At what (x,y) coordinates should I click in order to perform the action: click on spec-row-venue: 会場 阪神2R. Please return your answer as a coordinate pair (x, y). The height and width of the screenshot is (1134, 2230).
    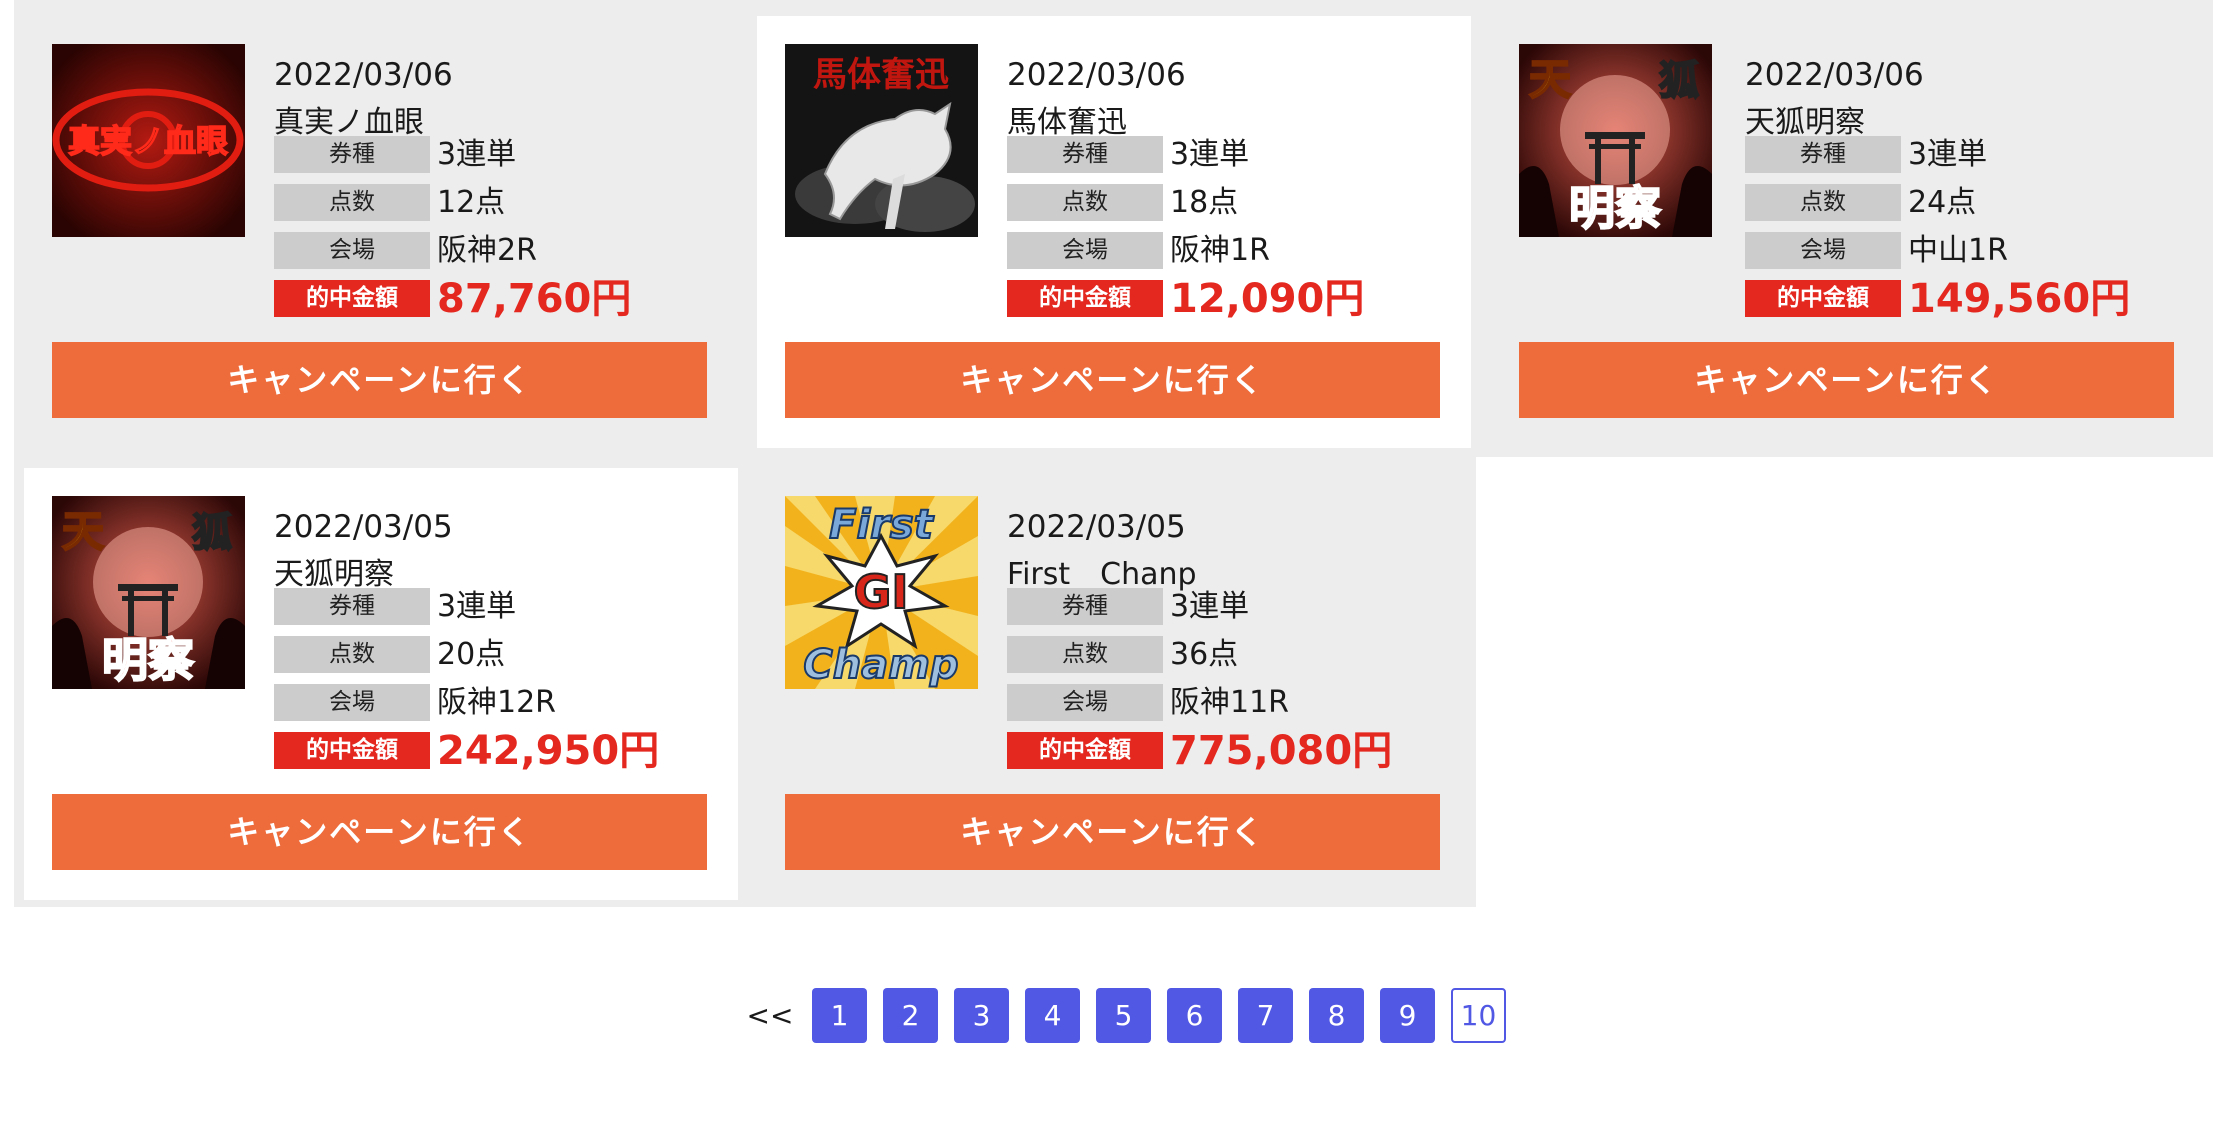
    Looking at the image, I should click on (524, 251).